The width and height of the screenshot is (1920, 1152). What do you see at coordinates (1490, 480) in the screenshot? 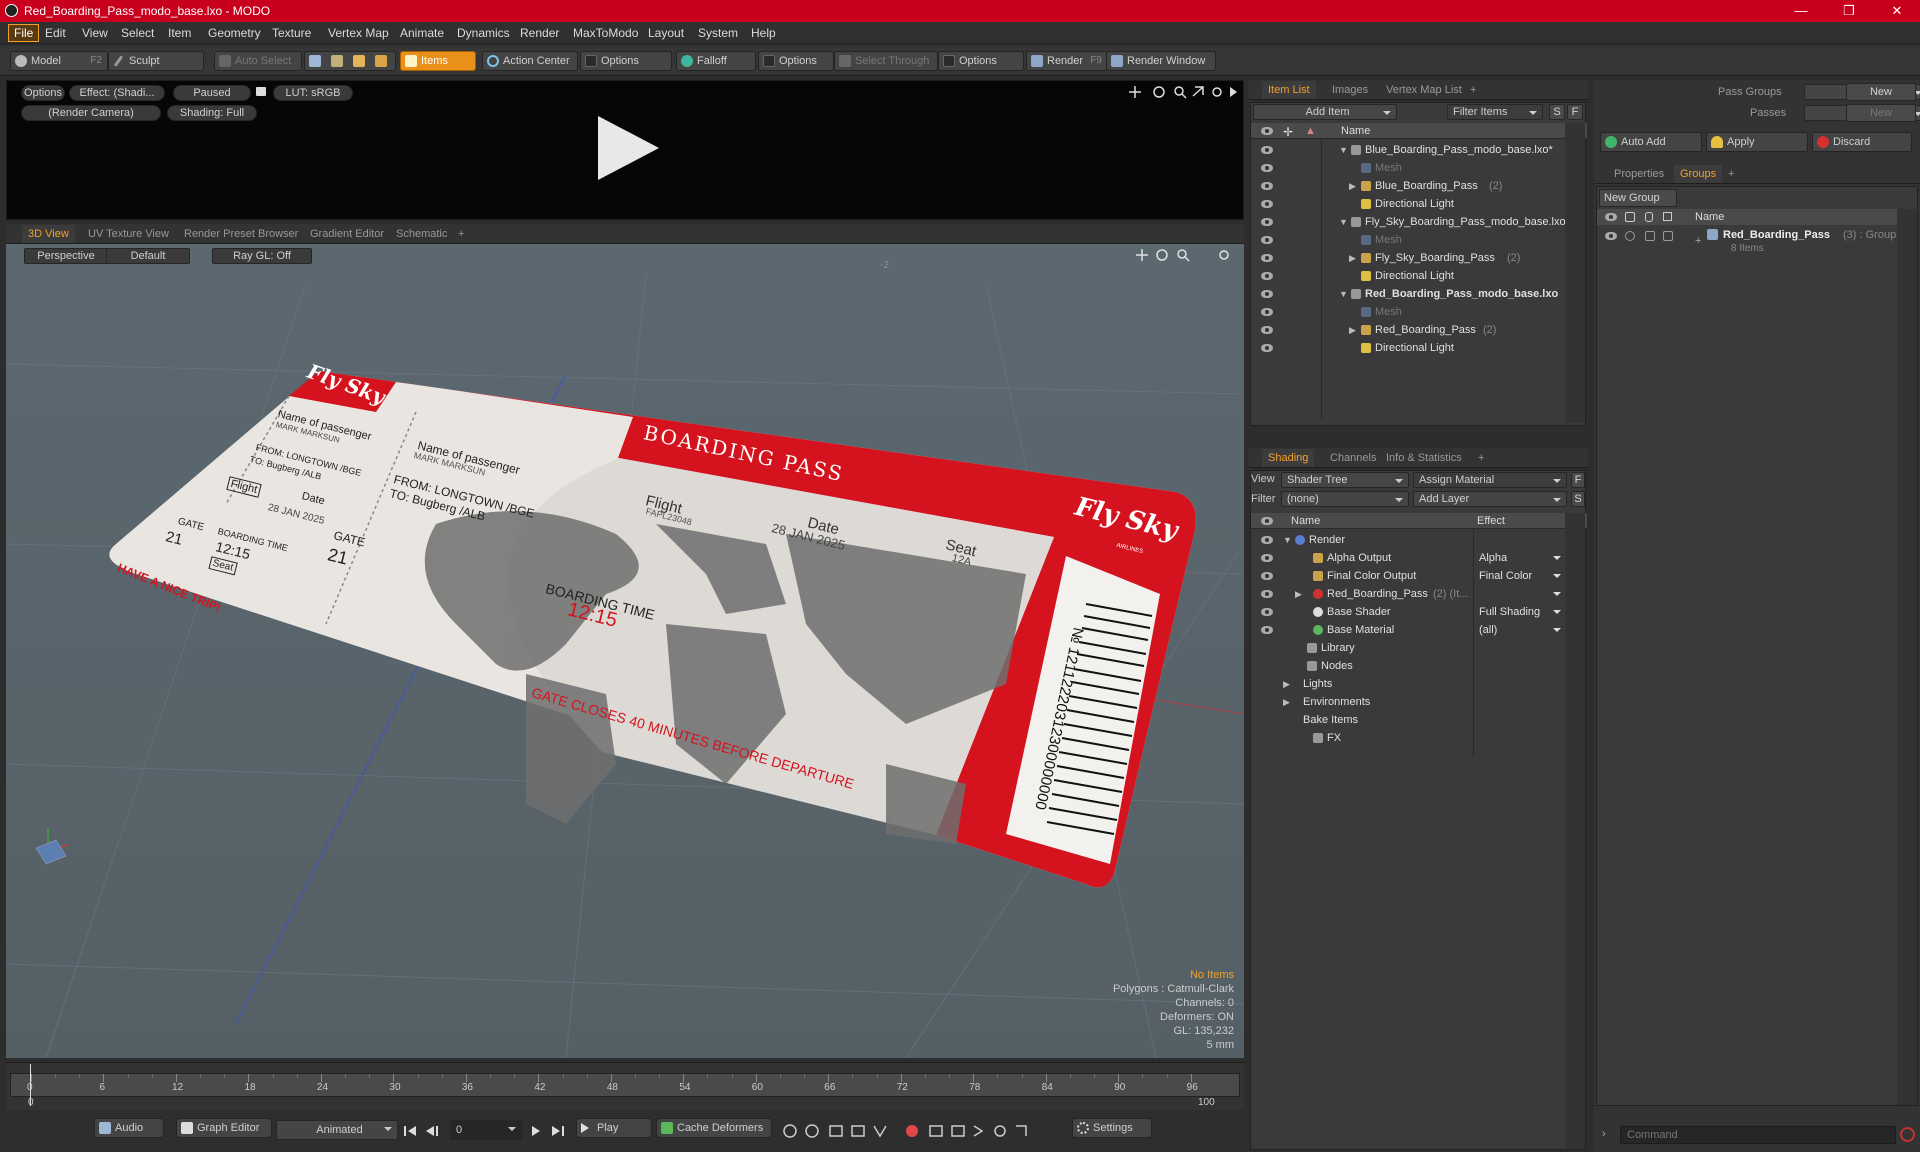
I see `assign-material-button: Assign Material` at bounding box center [1490, 480].